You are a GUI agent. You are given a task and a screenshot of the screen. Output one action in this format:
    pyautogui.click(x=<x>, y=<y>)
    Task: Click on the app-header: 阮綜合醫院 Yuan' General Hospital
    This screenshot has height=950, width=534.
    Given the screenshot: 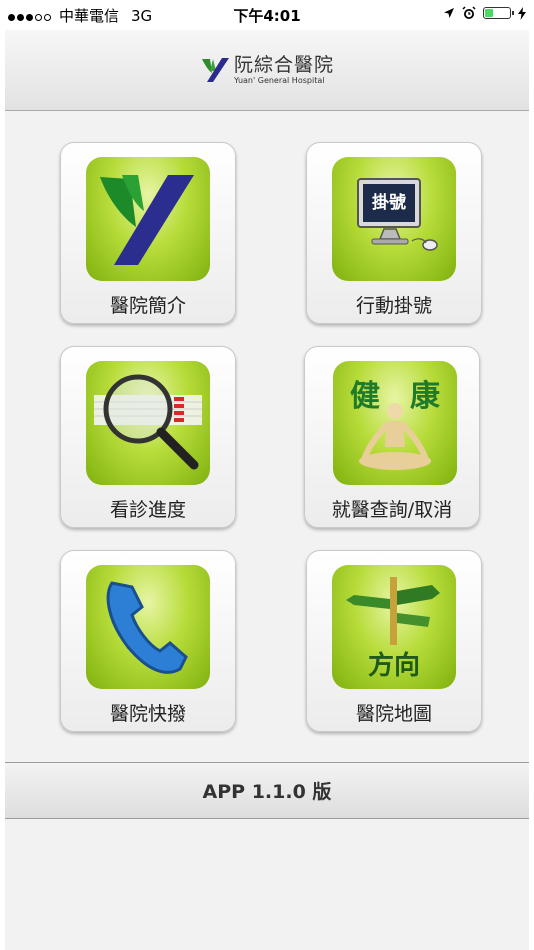 What is the action you would take?
    pyautogui.click(x=267, y=70)
    